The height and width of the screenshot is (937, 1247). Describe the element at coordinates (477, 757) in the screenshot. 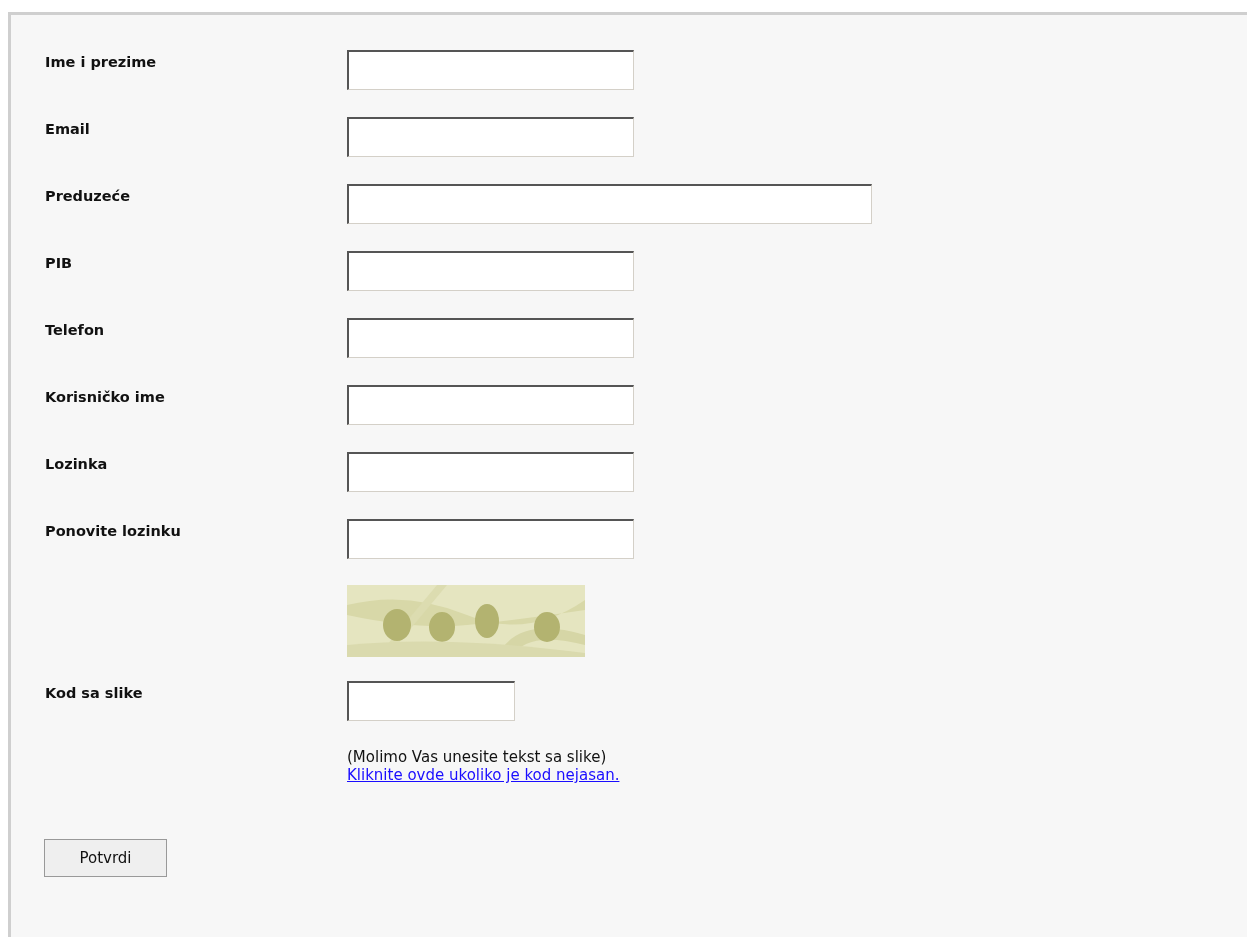

I see `hint-text: (Molimo Vas unesite tekst sa slike)` at that location.